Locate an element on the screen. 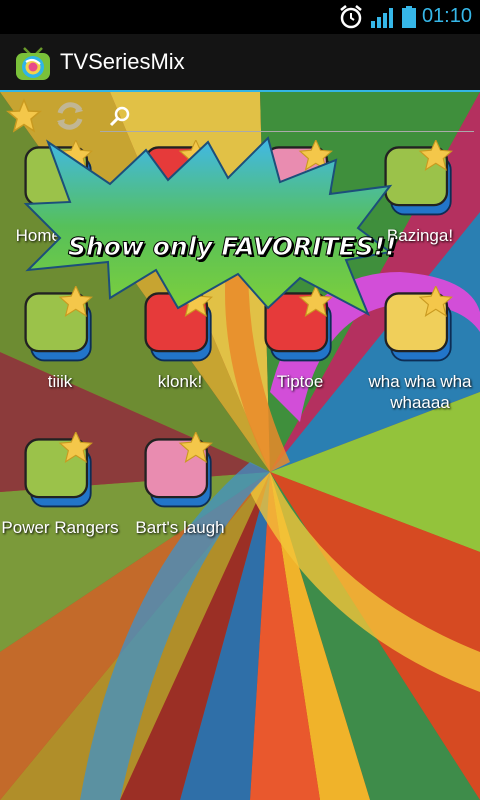 Image resolution: width=480 pixels, height=800 pixels. search-input is located at coordinates (298, 116).